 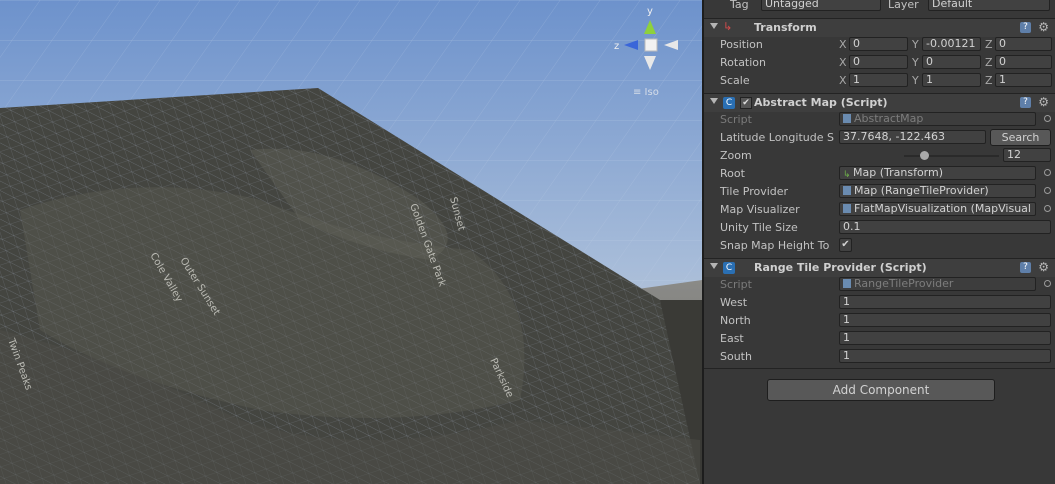 What do you see at coordinates (746, 103) in the screenshot?
I see `component-enabled-checkbox: ✔` at bounding box center [746, 103].